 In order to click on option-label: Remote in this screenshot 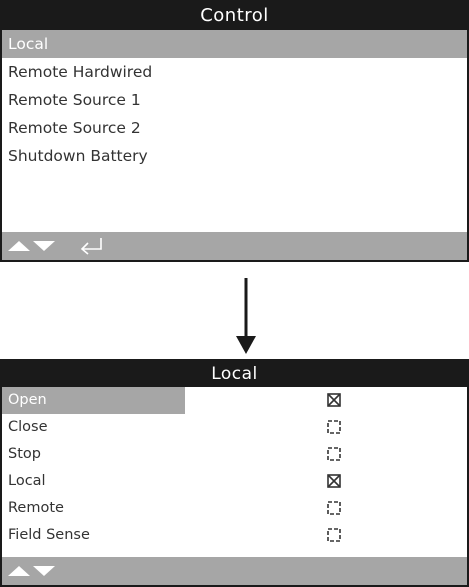, I will do `click(36, 508)`.